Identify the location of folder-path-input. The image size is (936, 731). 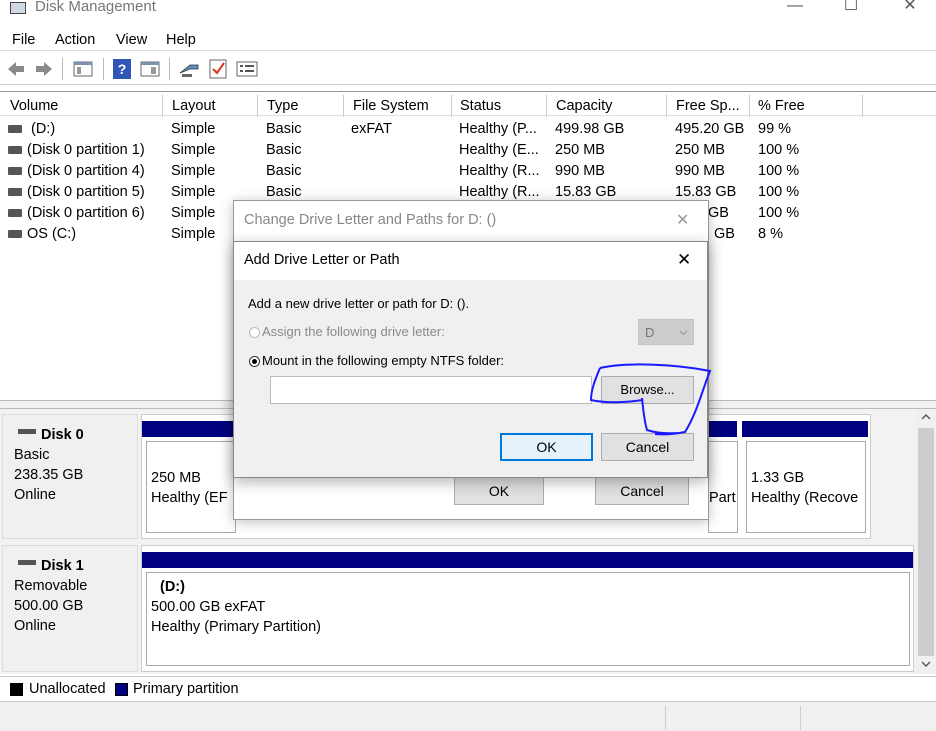
(431, 390).